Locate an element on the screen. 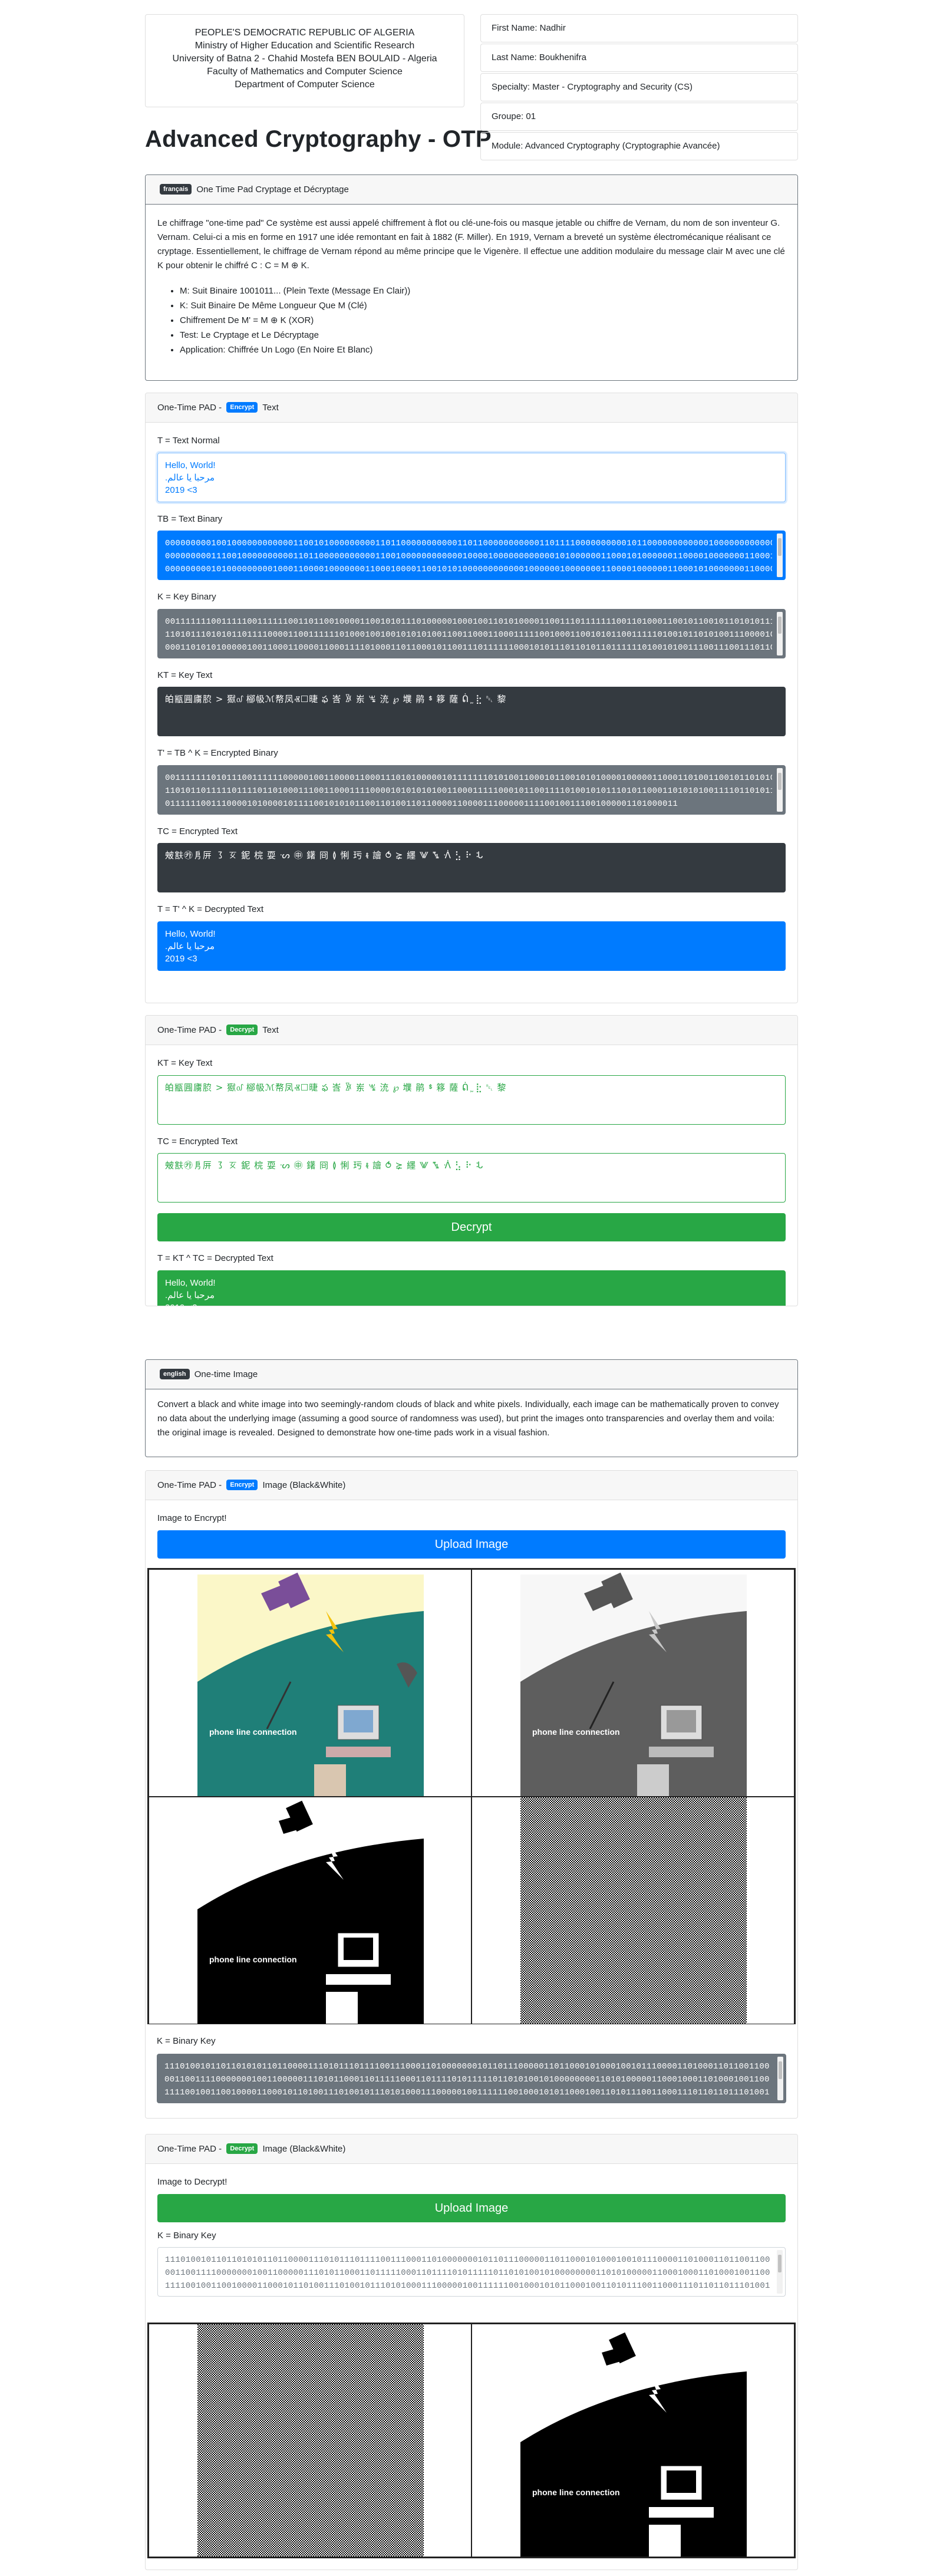  kt-label: KT = Key Text is located at coordinates (185, 675).